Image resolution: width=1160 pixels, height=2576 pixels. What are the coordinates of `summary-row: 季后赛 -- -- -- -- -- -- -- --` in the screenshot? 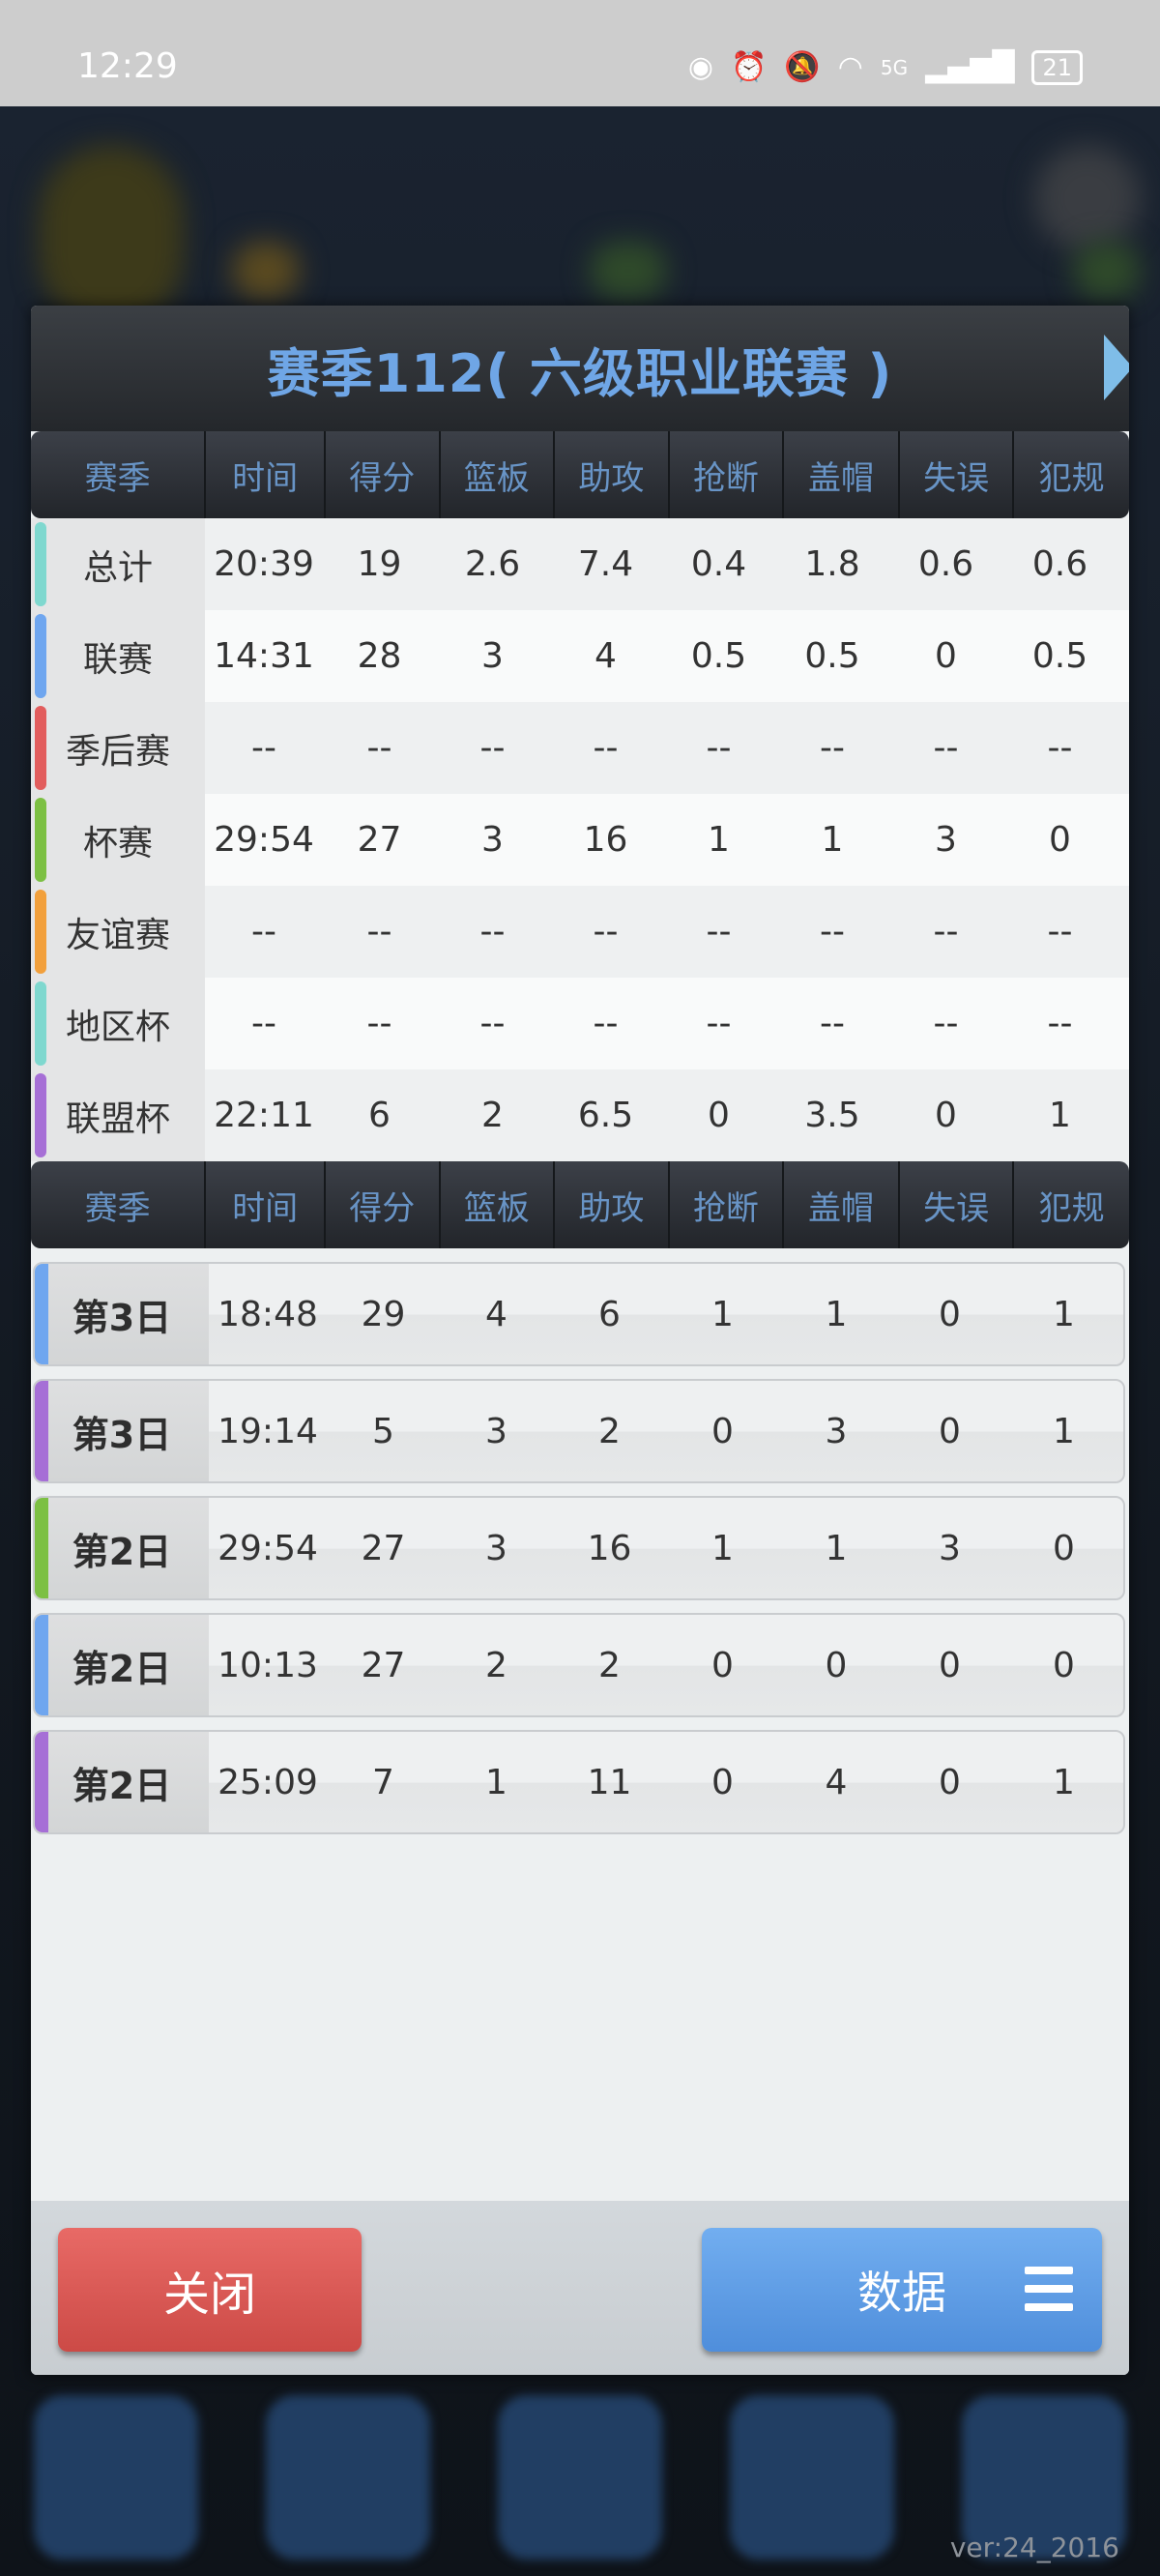 It's located at (580, 748).